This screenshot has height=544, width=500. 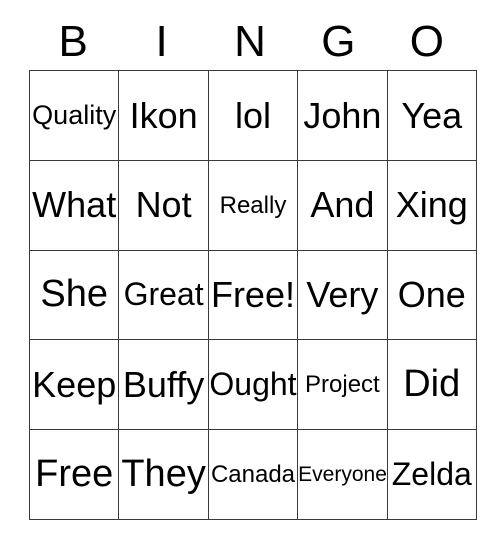 I want to click on bingo-header-letter-o: O, so click(x=426, y=41).